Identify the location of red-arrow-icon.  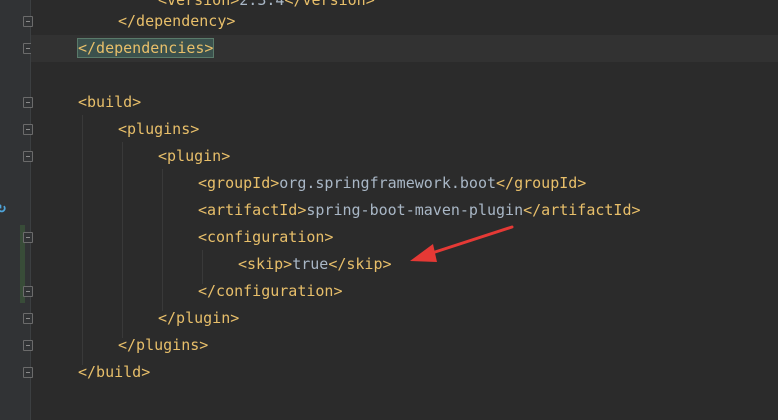
(462, 243).